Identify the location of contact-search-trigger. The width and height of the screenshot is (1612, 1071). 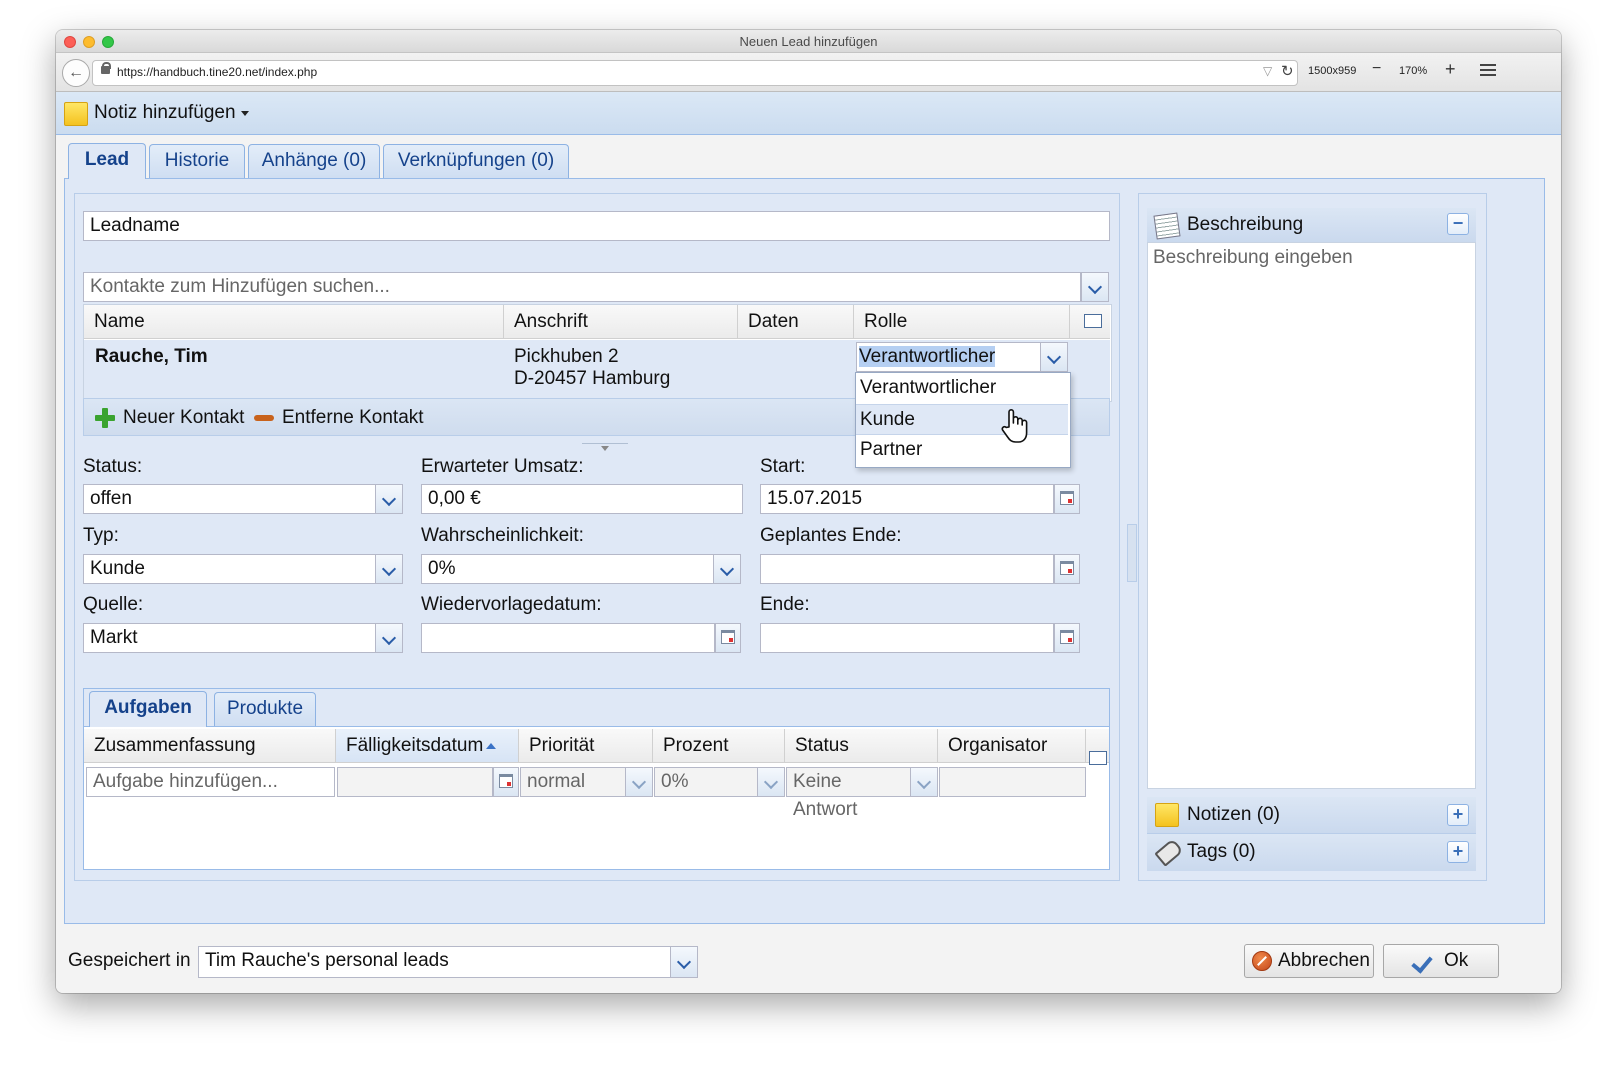
(1095, 287).